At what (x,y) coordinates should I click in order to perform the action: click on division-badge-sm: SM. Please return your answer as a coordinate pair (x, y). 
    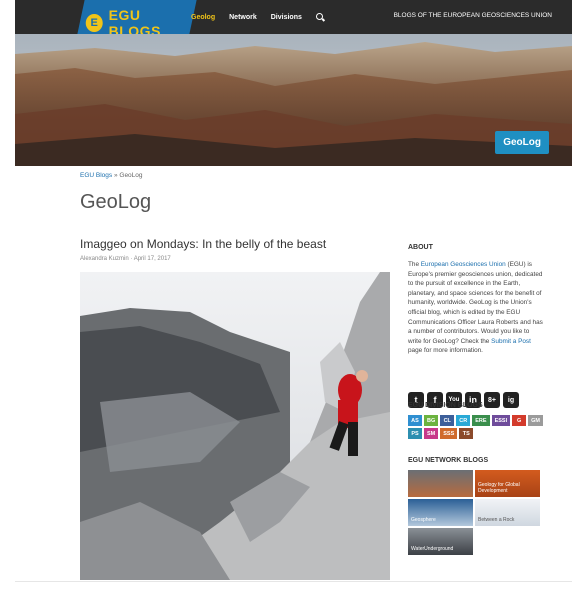
    Looking at the image, I should click on (431, 433).